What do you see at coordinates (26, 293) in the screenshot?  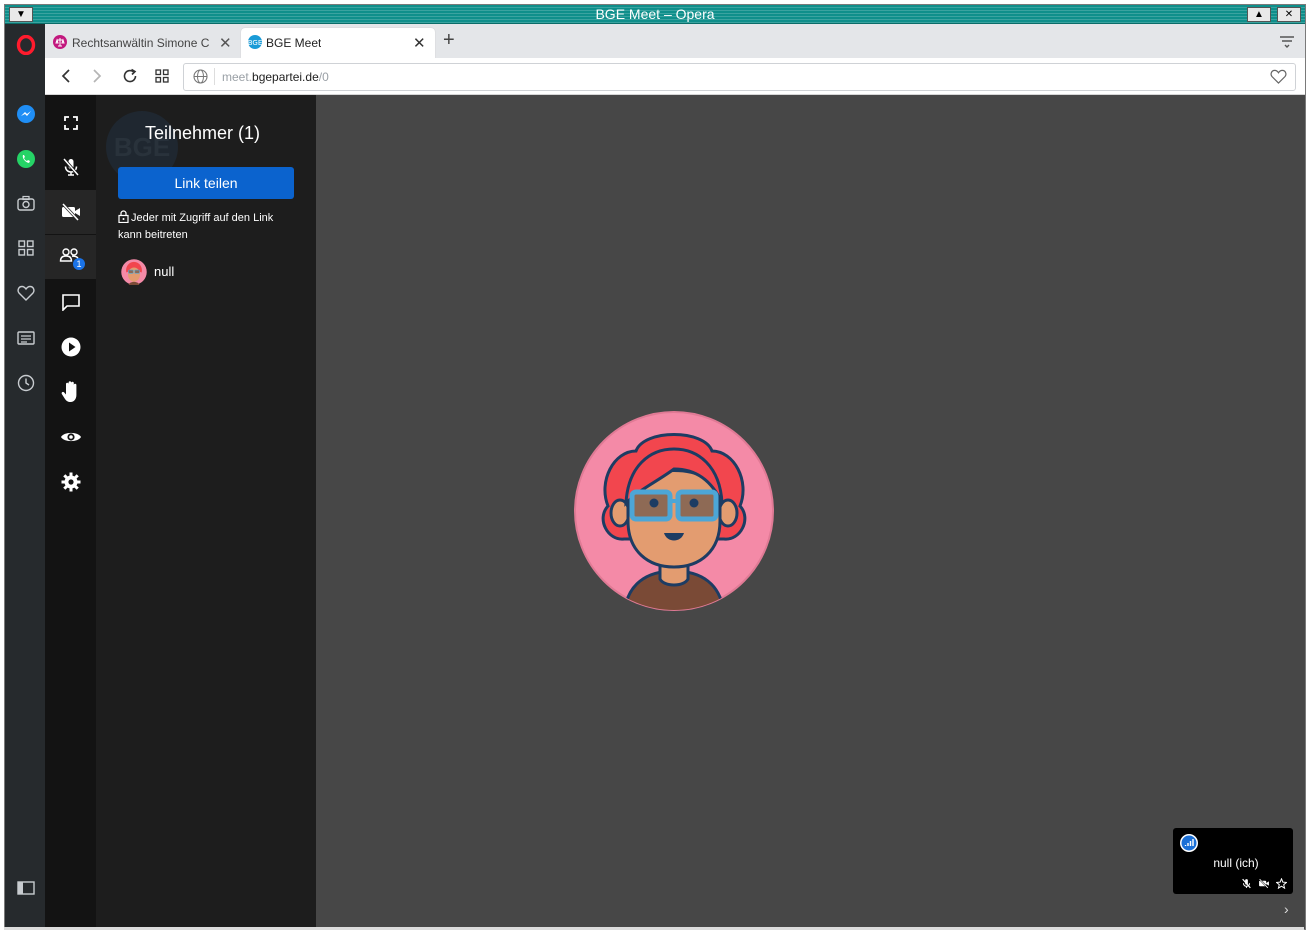 I see `bookmarks-heart-icon` at bounding box center [26, 293].